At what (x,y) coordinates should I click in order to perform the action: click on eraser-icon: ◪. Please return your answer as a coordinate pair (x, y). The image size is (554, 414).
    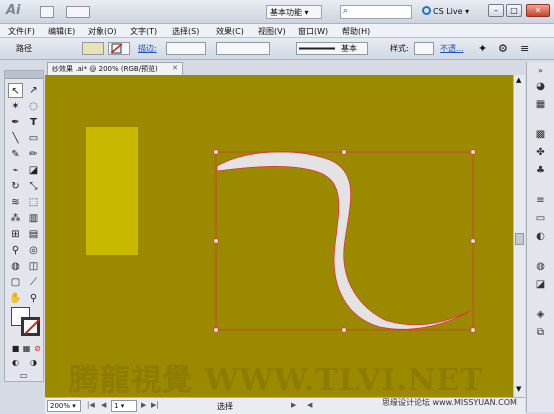
    Looking at the image, I should click on (33, 170).